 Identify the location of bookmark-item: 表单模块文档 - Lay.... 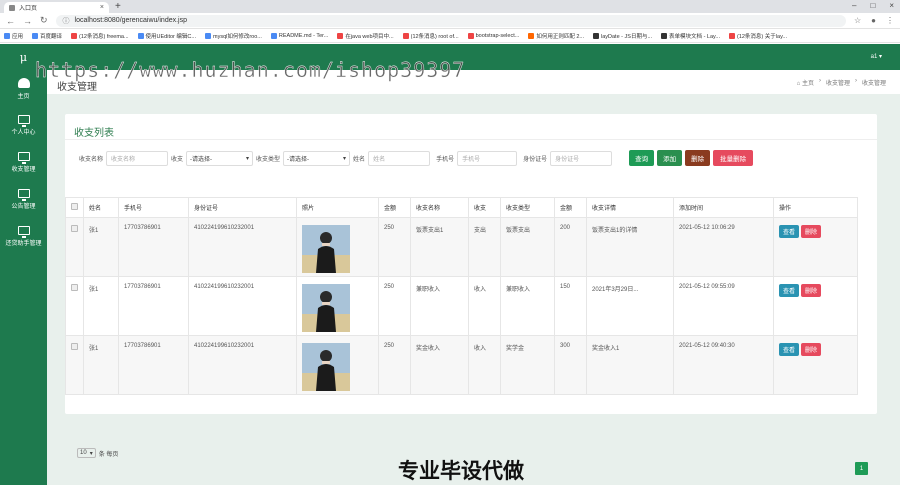
(690, 36).